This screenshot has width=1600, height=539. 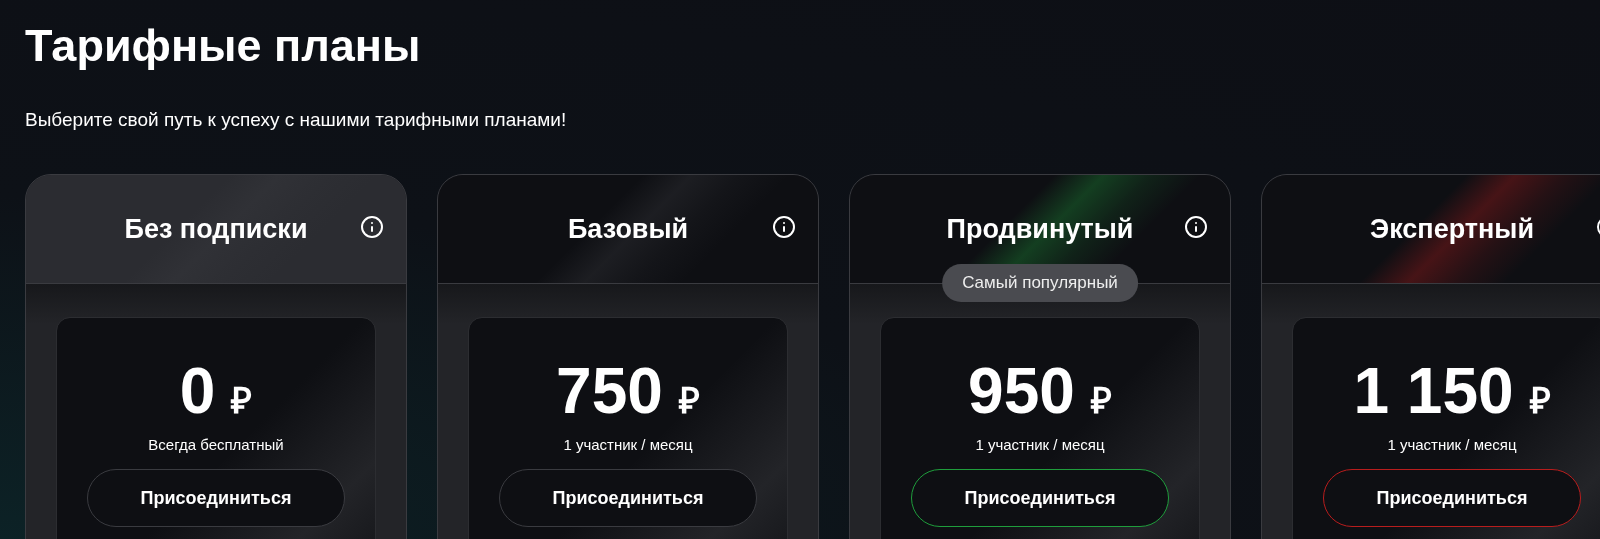 I want to click on price: 750, so click(x=609, y=391).